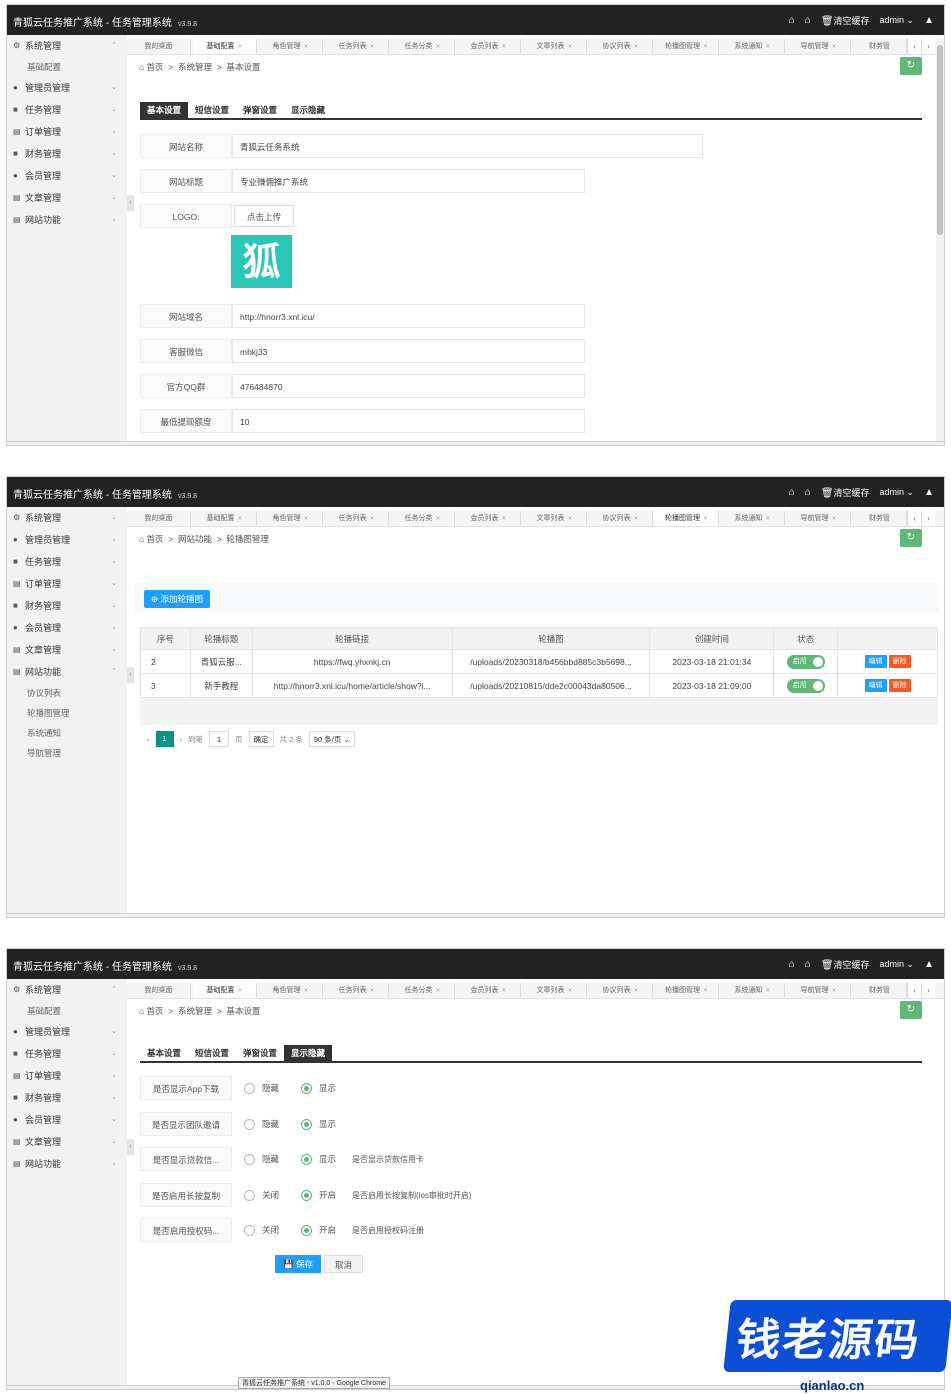 The image size is (951, 1394). Describe the element at coordinates (805, 661) in the screenshot. I see `status-toggle: 启用` at that location.